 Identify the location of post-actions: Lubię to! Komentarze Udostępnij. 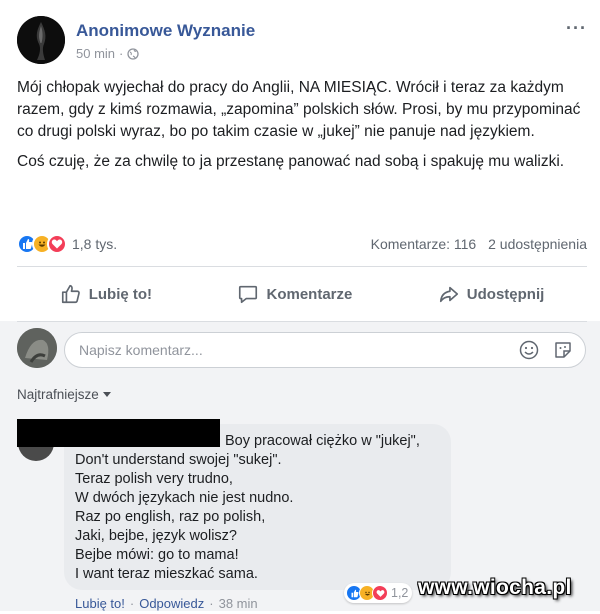
(302, 294).